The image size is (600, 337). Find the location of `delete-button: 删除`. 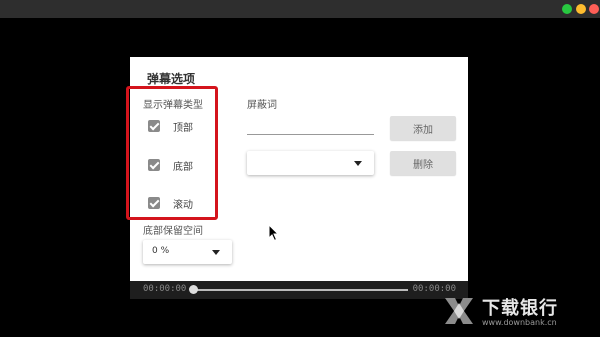

delete-button: 删除 is located at coordinates (423, 163).